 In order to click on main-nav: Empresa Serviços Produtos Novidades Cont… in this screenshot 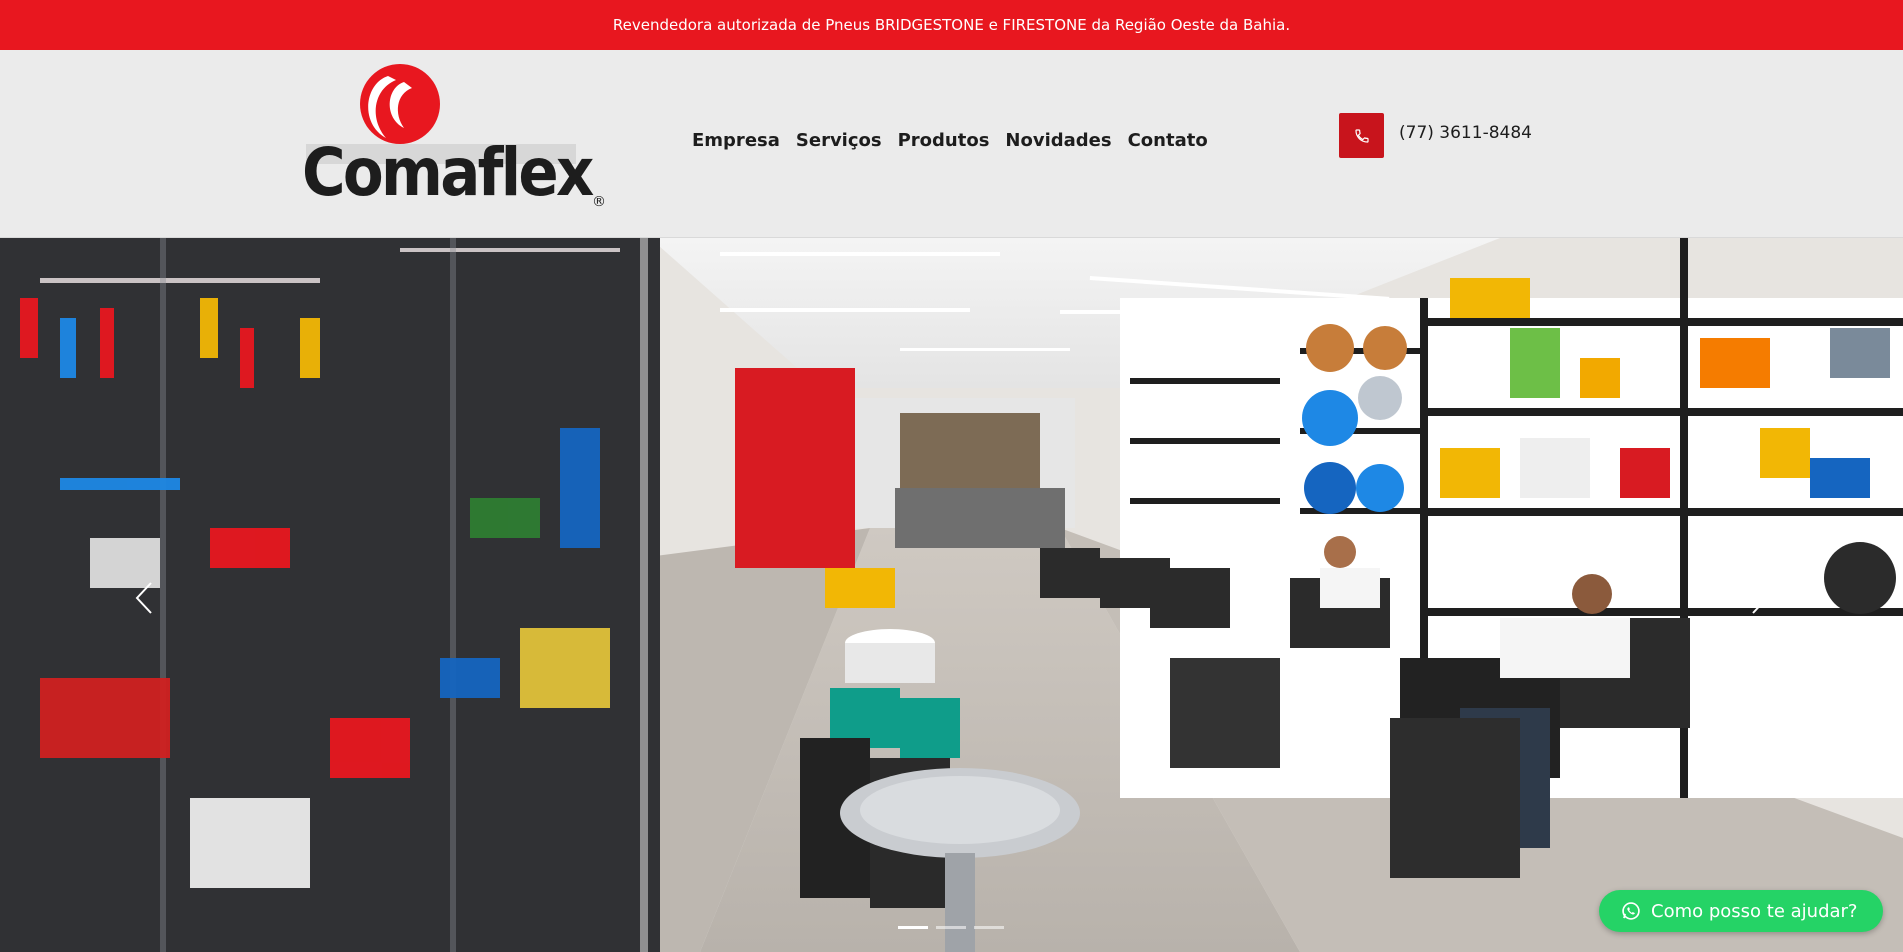, I will do `click(958, 140)`.